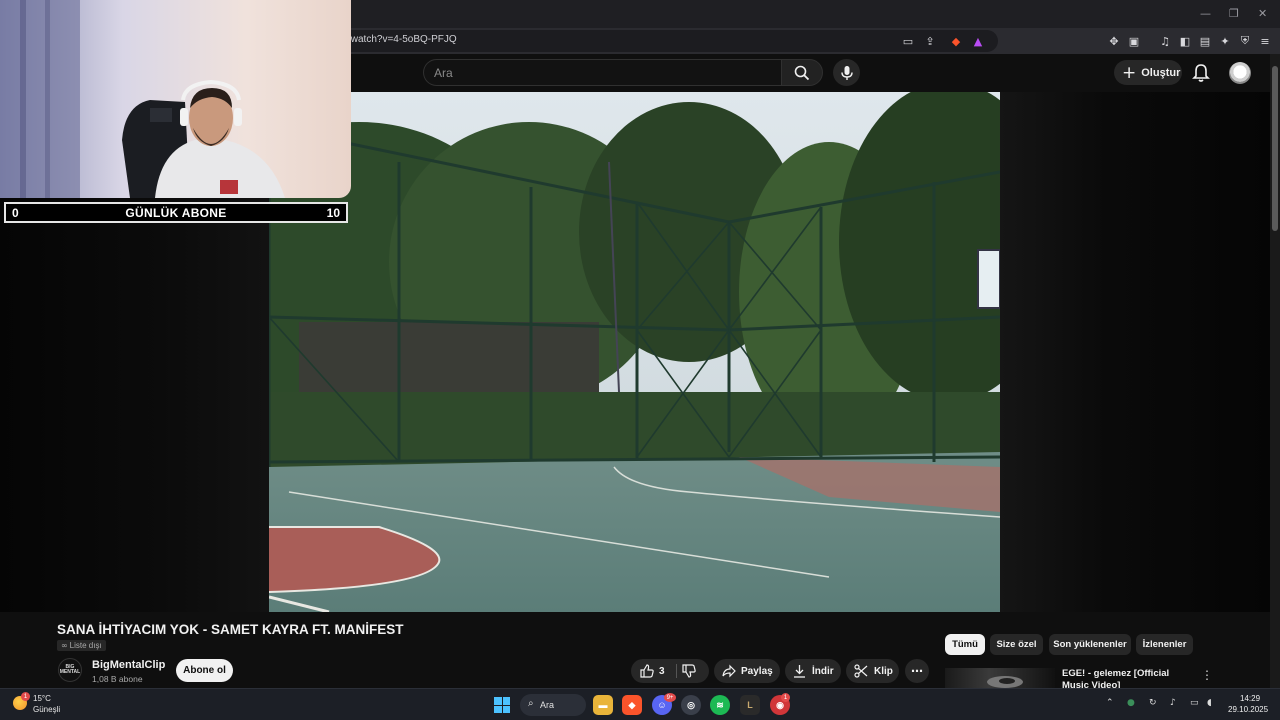 The height and width of the screenshot is (720, 1280). Describe the element at coordinates (1114, 41) in the screenshot. I see `extensions-icon: ✥` at that location.